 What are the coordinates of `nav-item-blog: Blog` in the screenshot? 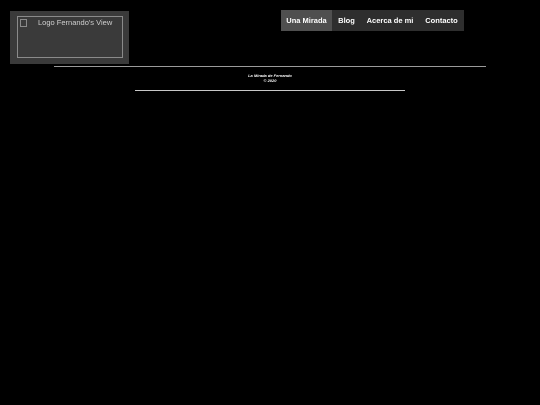 It's located at (346, 20).